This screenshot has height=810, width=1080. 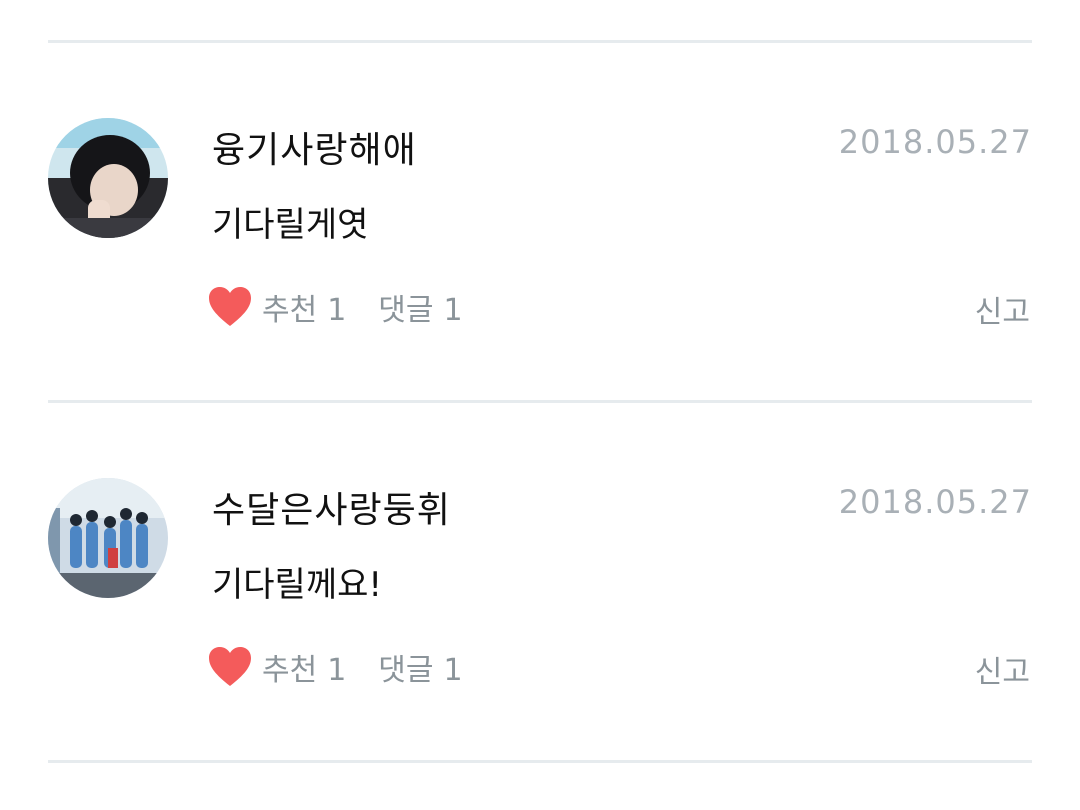 What do you see at coordinates (331, 507) in the screenshot?
I see `username: 수달은사랑둥휘` at bounding box center [331, 507].